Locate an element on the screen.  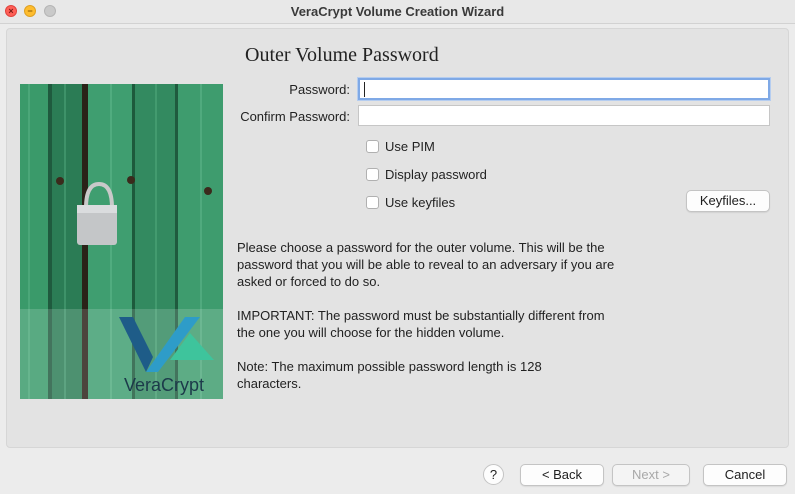
window-title: VeraCrypt Volume Creation Wizard is located at coordinates (397, 11).